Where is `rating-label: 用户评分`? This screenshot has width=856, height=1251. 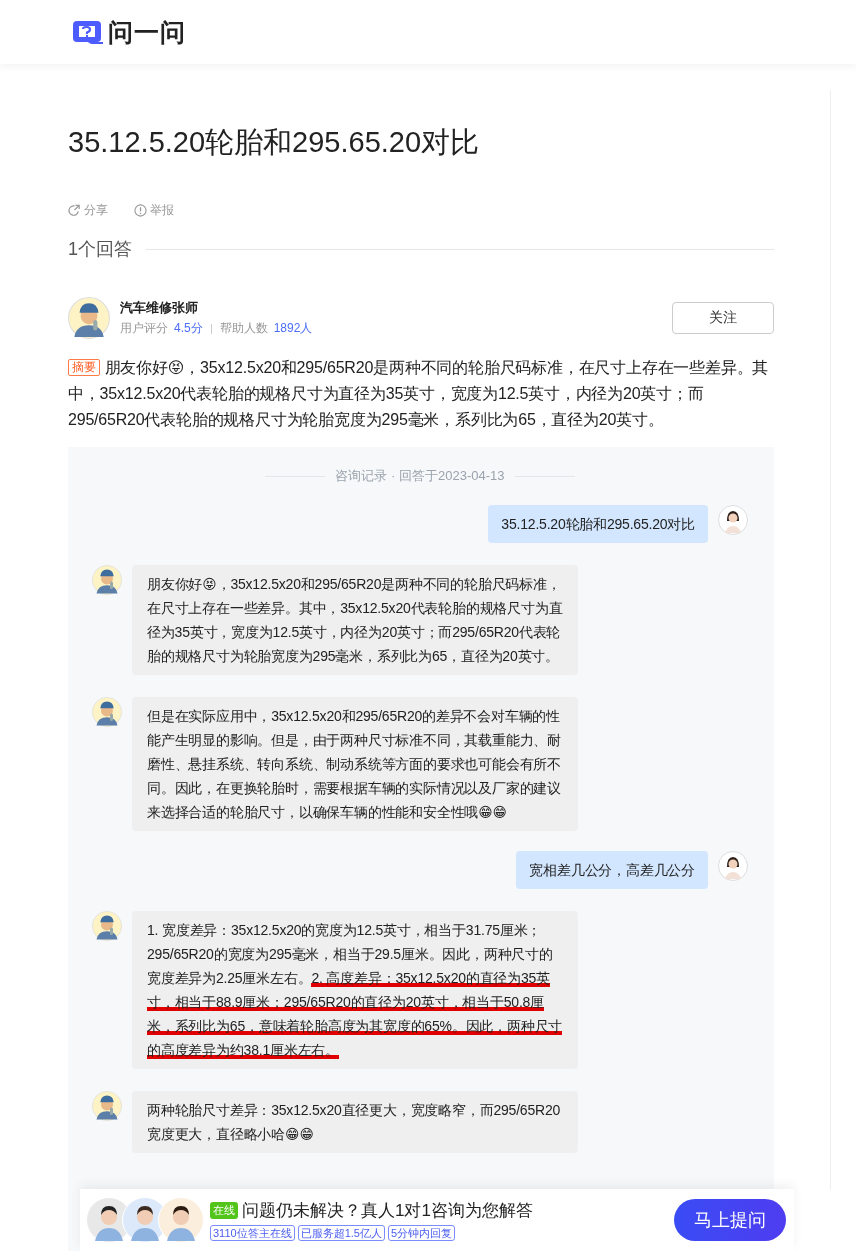
rating-label: 用户评分 is located at coordinates (144, 328).